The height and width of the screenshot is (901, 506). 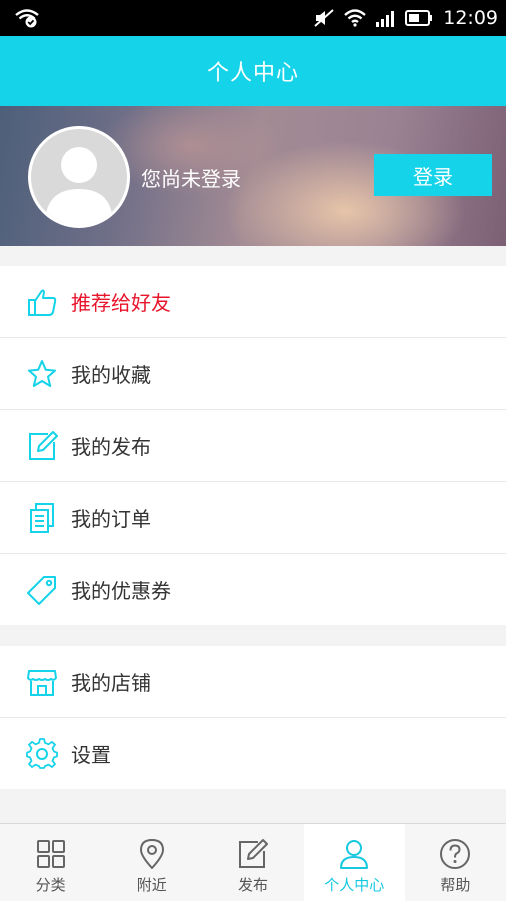 What do you see at coordinates (191, 179) in the screenshot?
I see `login-hint: 您尚未登录` at bounding box center [191, 179].